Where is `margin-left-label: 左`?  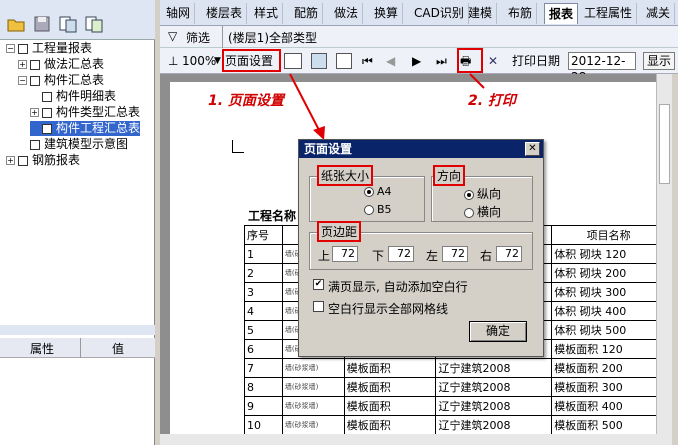
margin-left-label: 左 is located at coordinates (432, 256).